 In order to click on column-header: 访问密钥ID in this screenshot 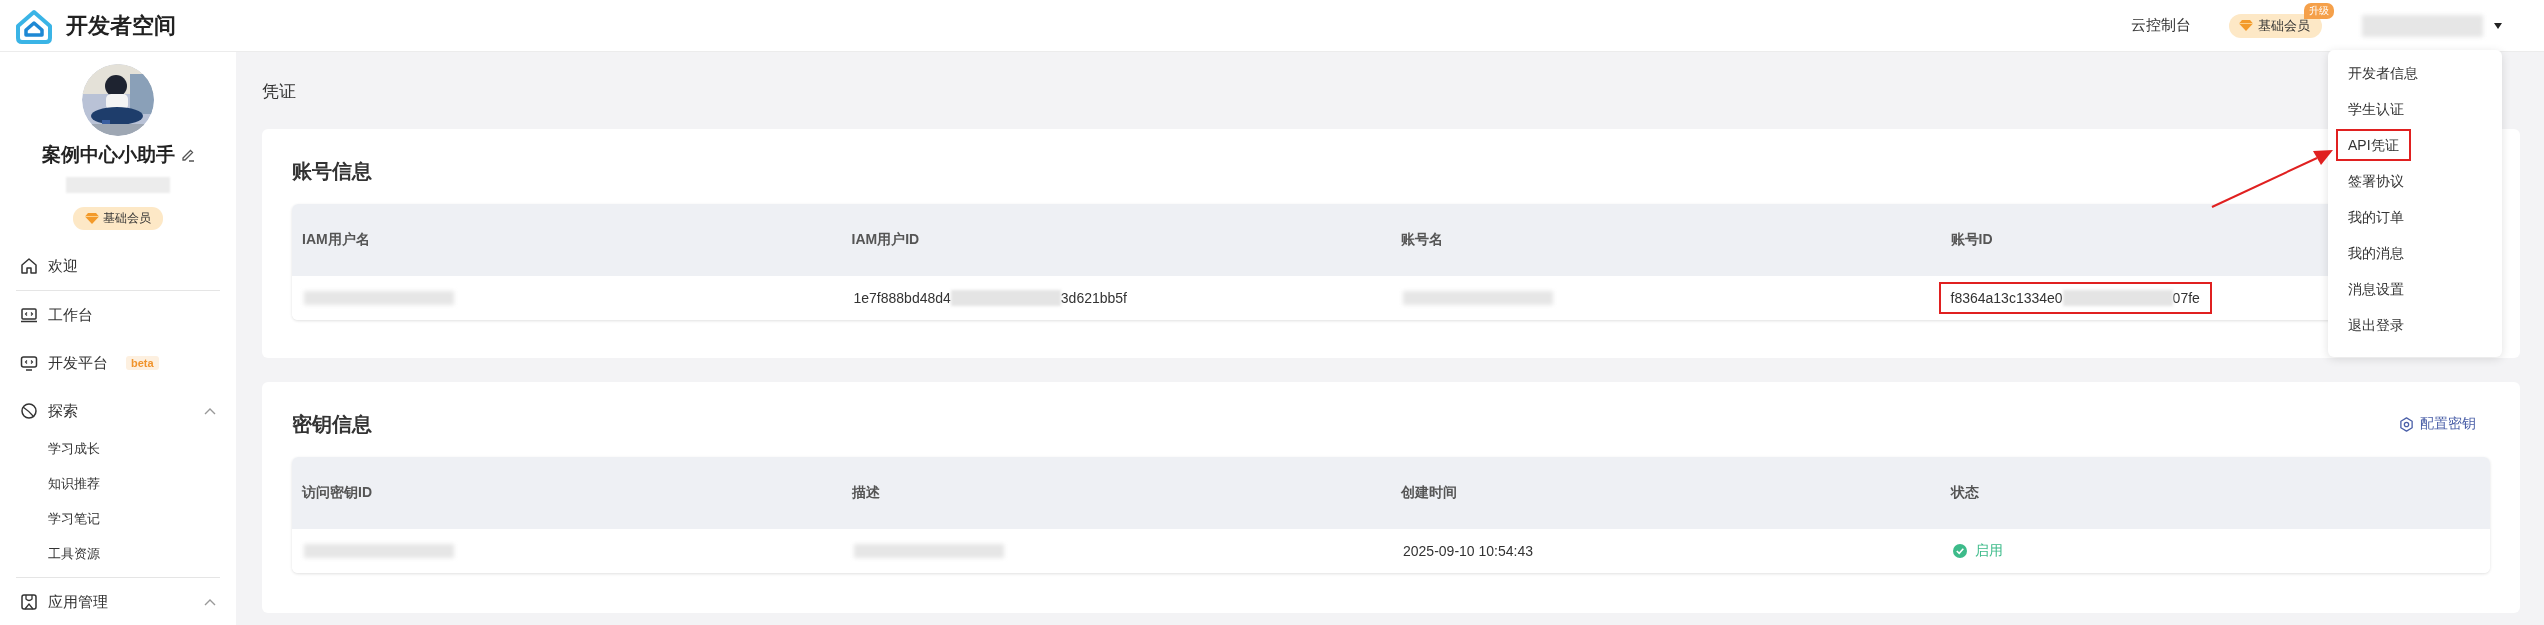, I will do `click(336, 493)`.